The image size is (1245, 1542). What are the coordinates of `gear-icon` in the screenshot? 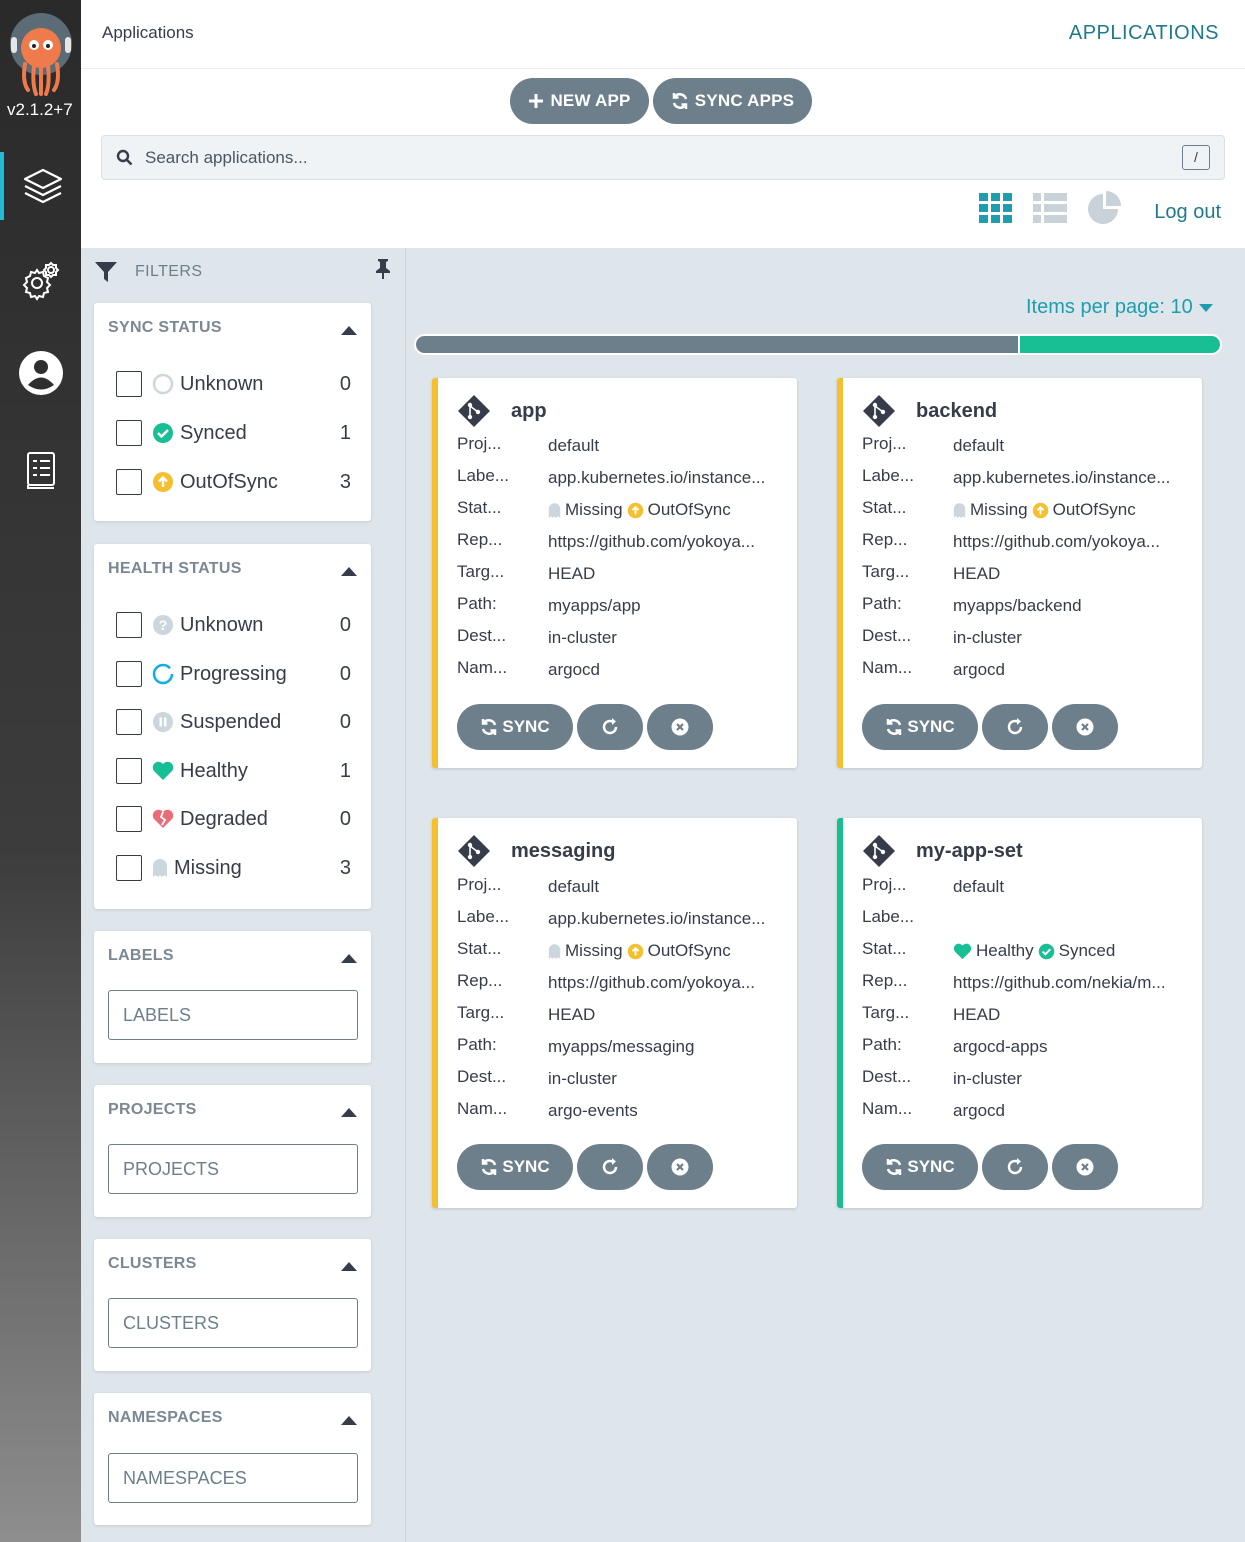 It's located at (40, 281).